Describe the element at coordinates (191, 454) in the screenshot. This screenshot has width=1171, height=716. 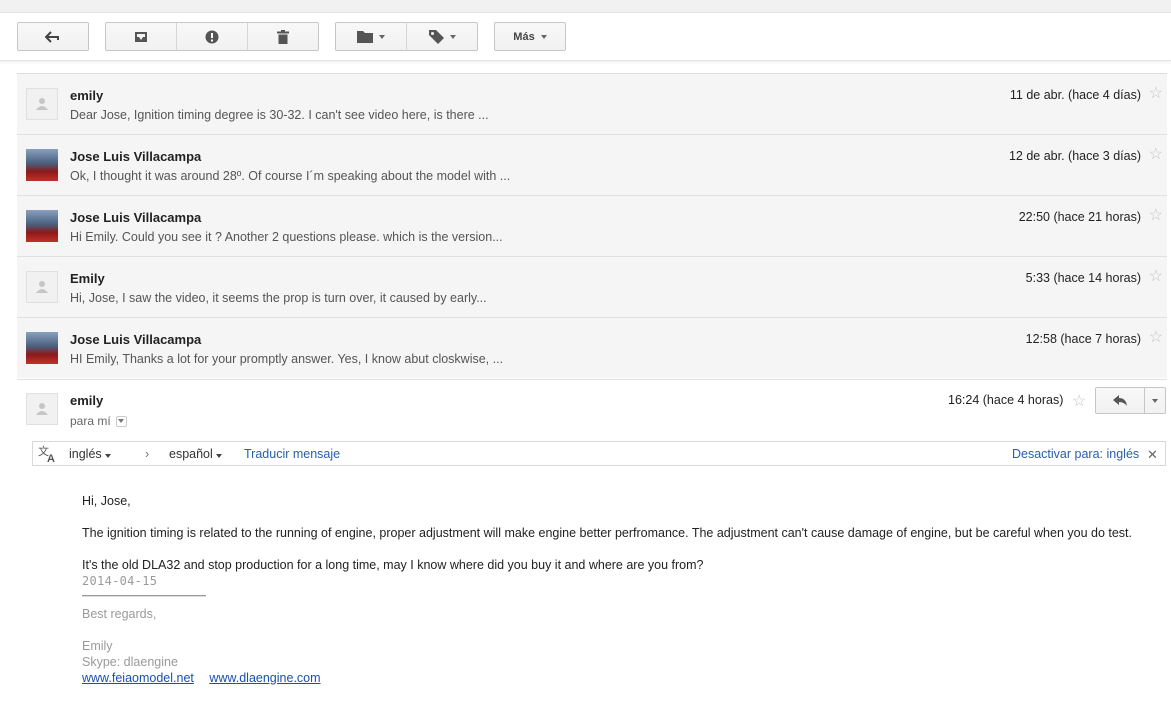
I see `target-language-label: español` at that location.